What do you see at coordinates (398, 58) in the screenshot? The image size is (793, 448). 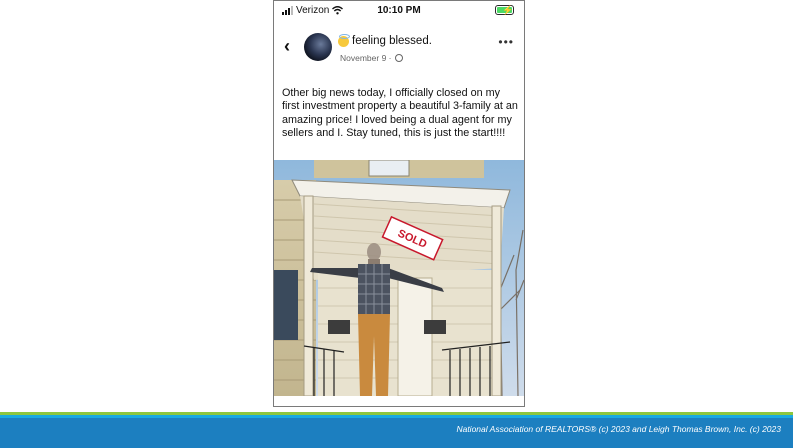 I see `globe-icon` at bounding box center [398, 58].